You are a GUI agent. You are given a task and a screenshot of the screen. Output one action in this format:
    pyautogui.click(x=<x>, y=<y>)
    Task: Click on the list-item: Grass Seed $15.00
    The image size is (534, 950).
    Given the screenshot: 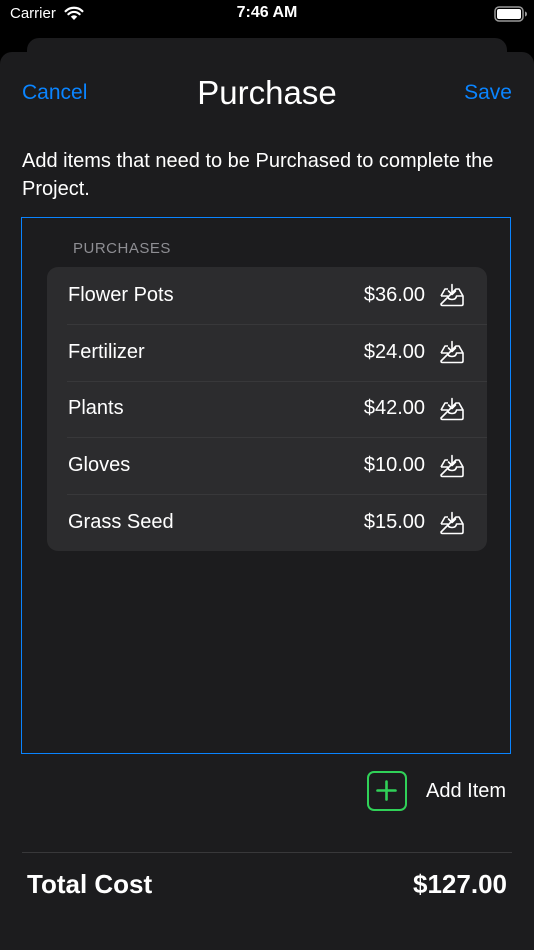 What is the action you would take?
    pyautogui.click(x=267, y=522)
    